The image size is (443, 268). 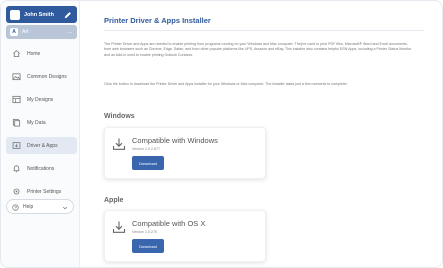 I want to click on user-menu: John Smith, so click(x=41, y=14).